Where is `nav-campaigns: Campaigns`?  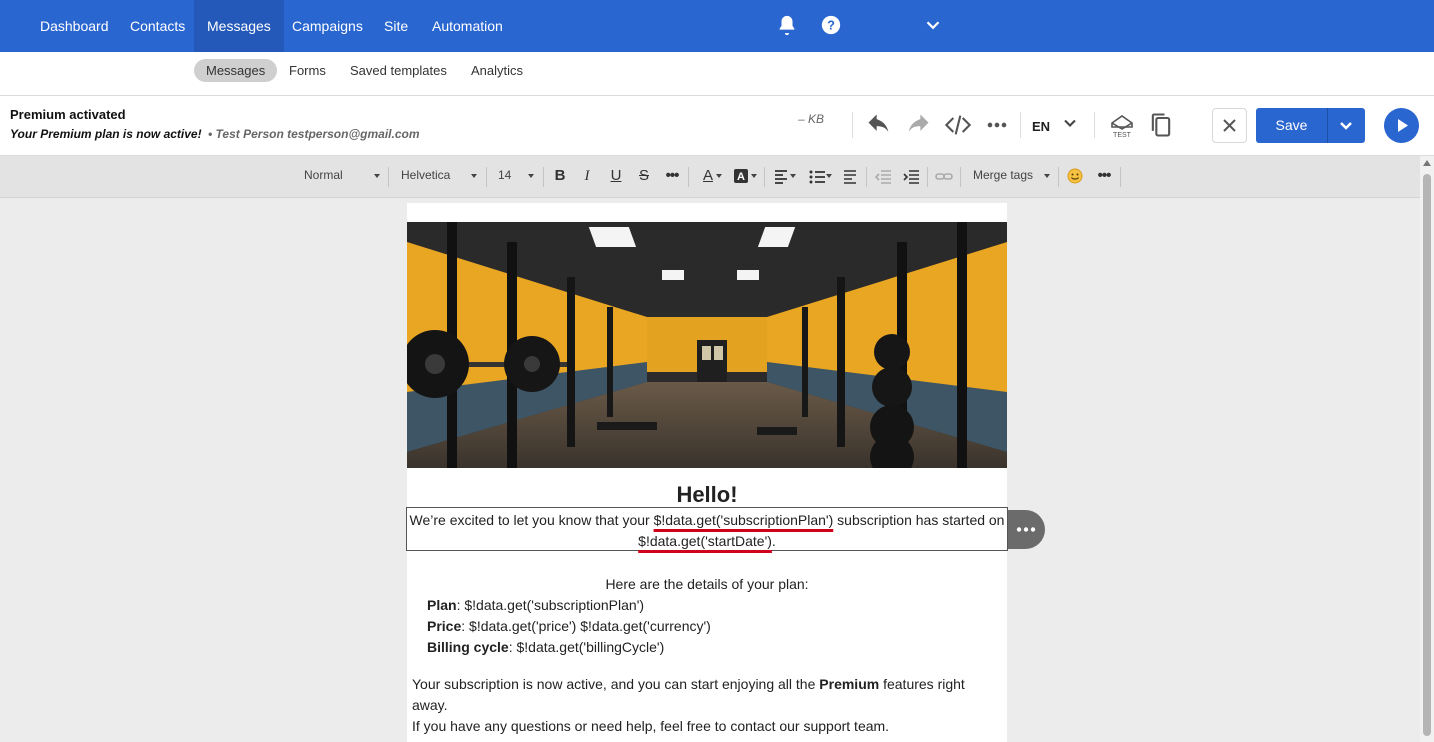
nav-campaigns: Campaigns is located at coordinates (327, 26).